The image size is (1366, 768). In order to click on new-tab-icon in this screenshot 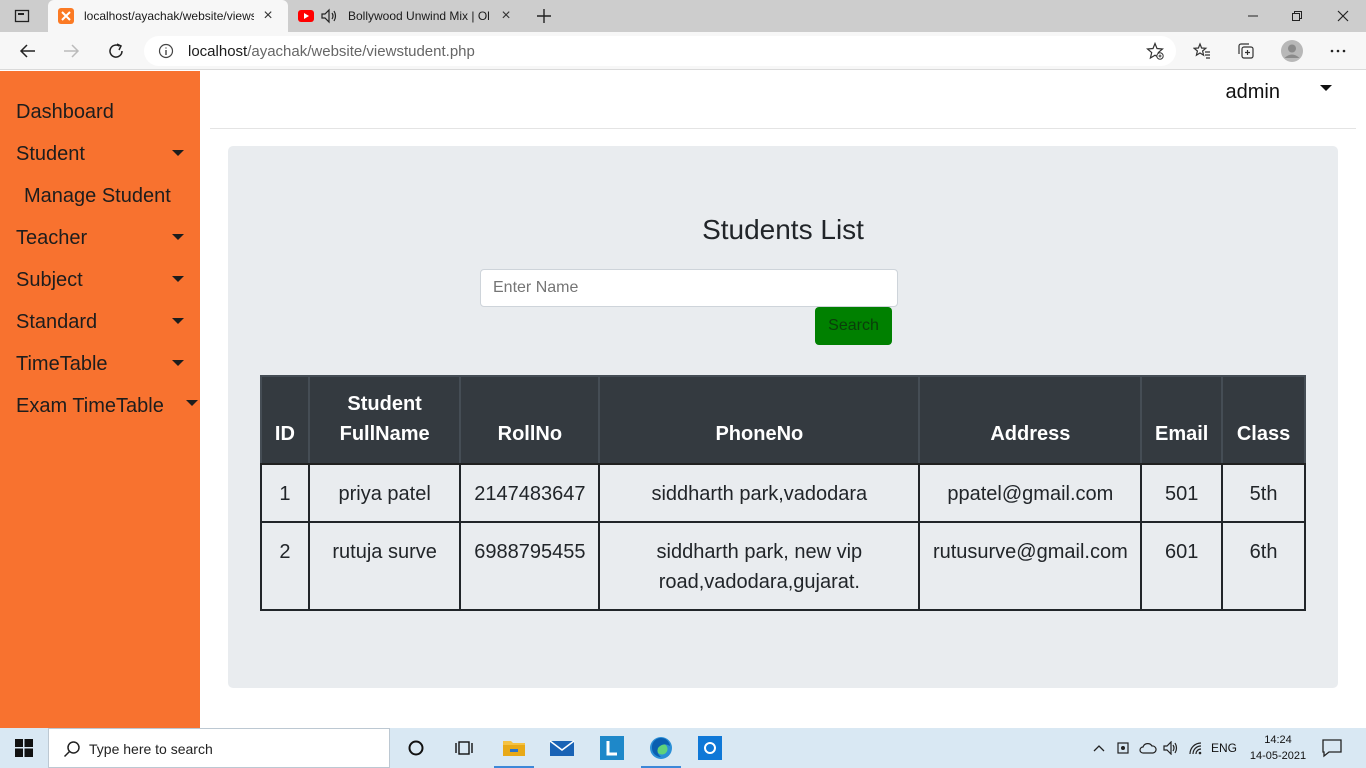, I will do `click(544, 16)`.